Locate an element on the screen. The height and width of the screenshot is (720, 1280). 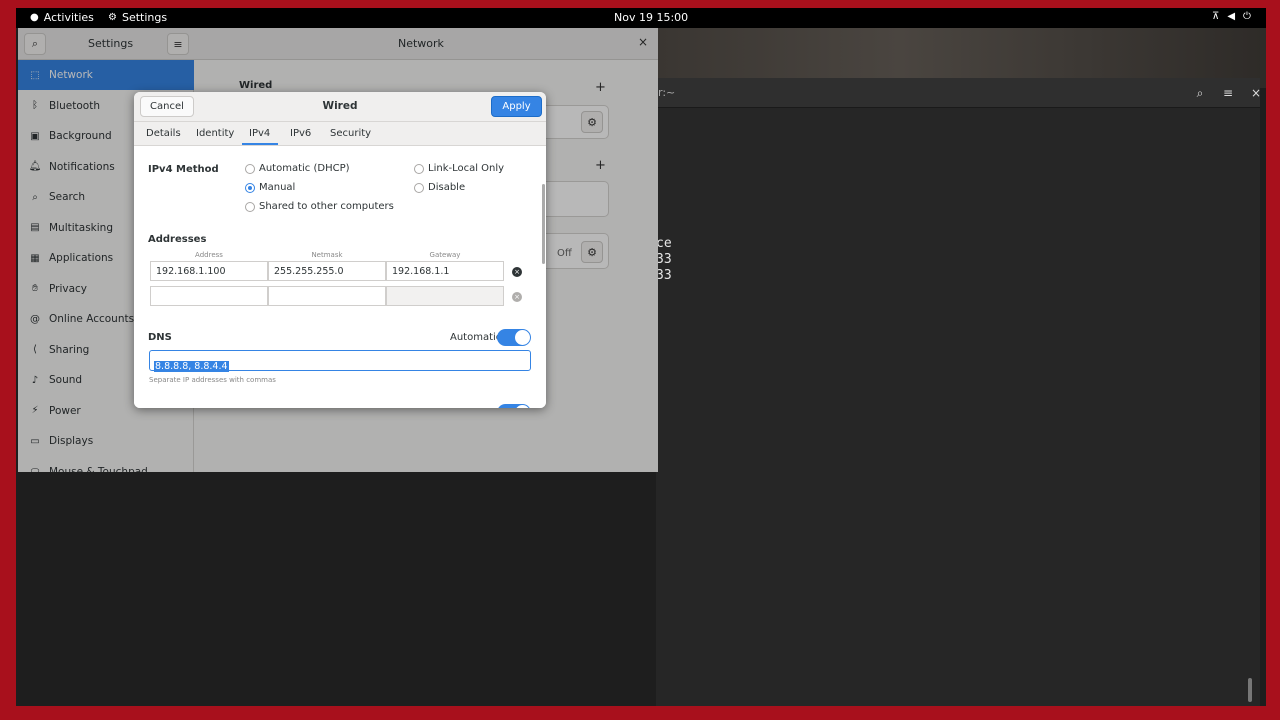
clock-label: Nov 19 15:00 is located at coordinates (651, 17).